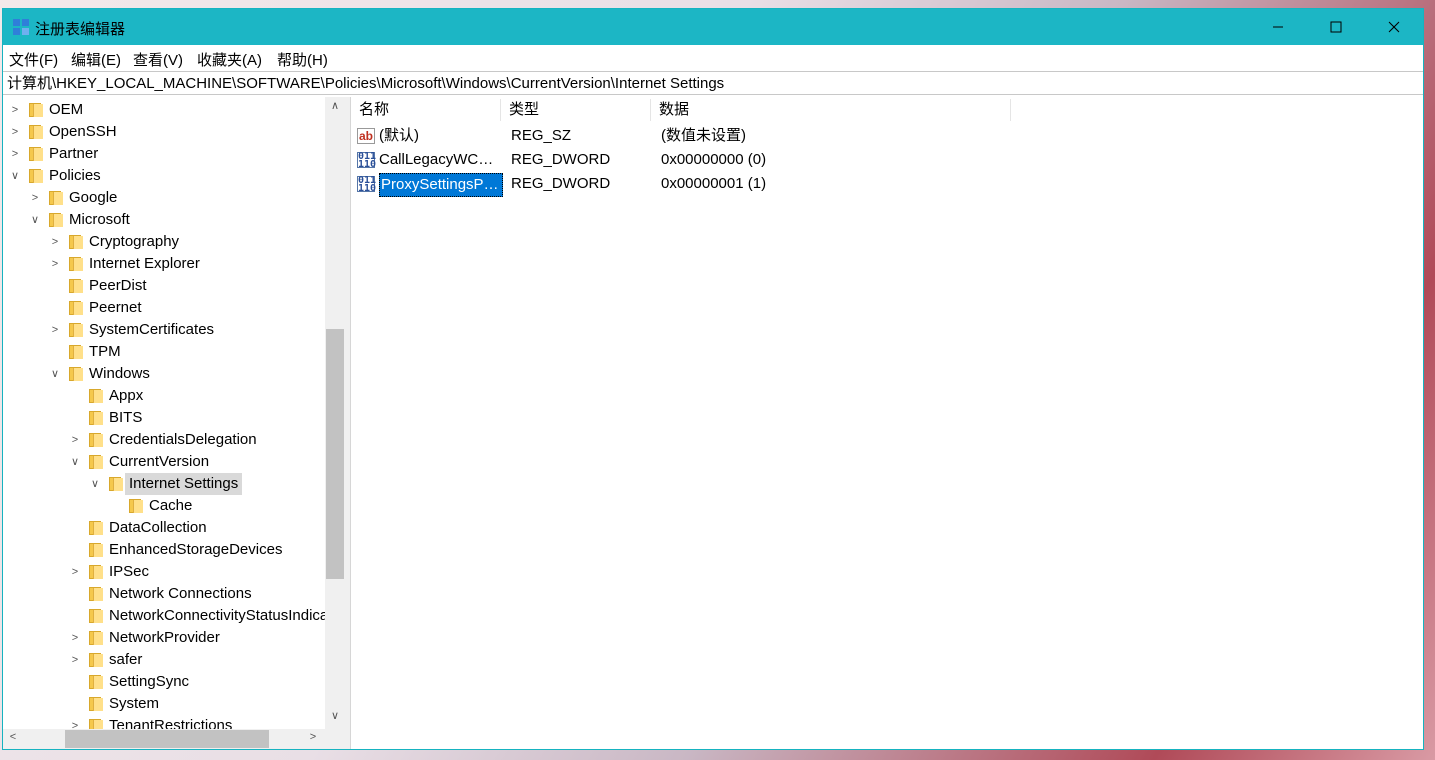 This screenshot has width=1435, height=760. What do you see at coordinates (561, 159) in the screenshot?
I see `value-type: REG_DWORD` at bounding box center [561, 159].